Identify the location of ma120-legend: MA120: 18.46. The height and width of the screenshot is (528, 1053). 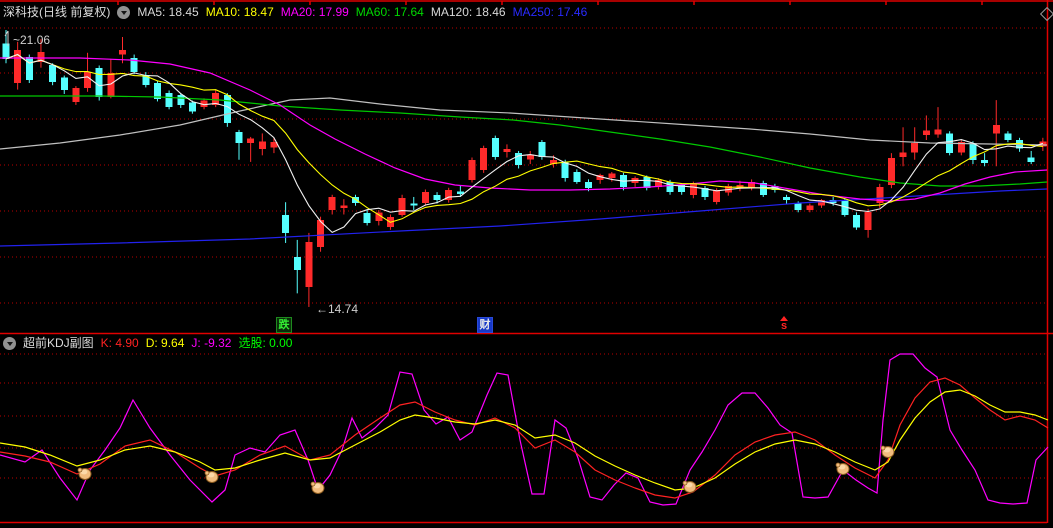
(468, 12).